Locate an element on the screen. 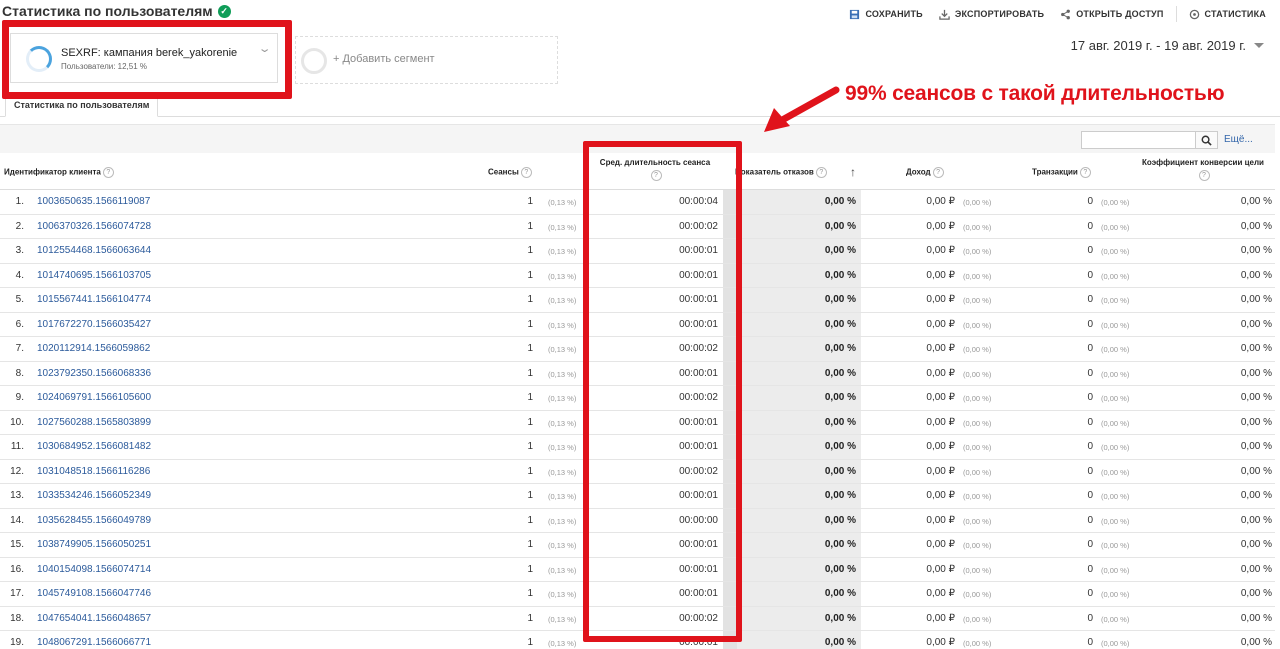 The width and height of the screenshot is (1280, 649). download-icon is located at coordinates (944, 14).